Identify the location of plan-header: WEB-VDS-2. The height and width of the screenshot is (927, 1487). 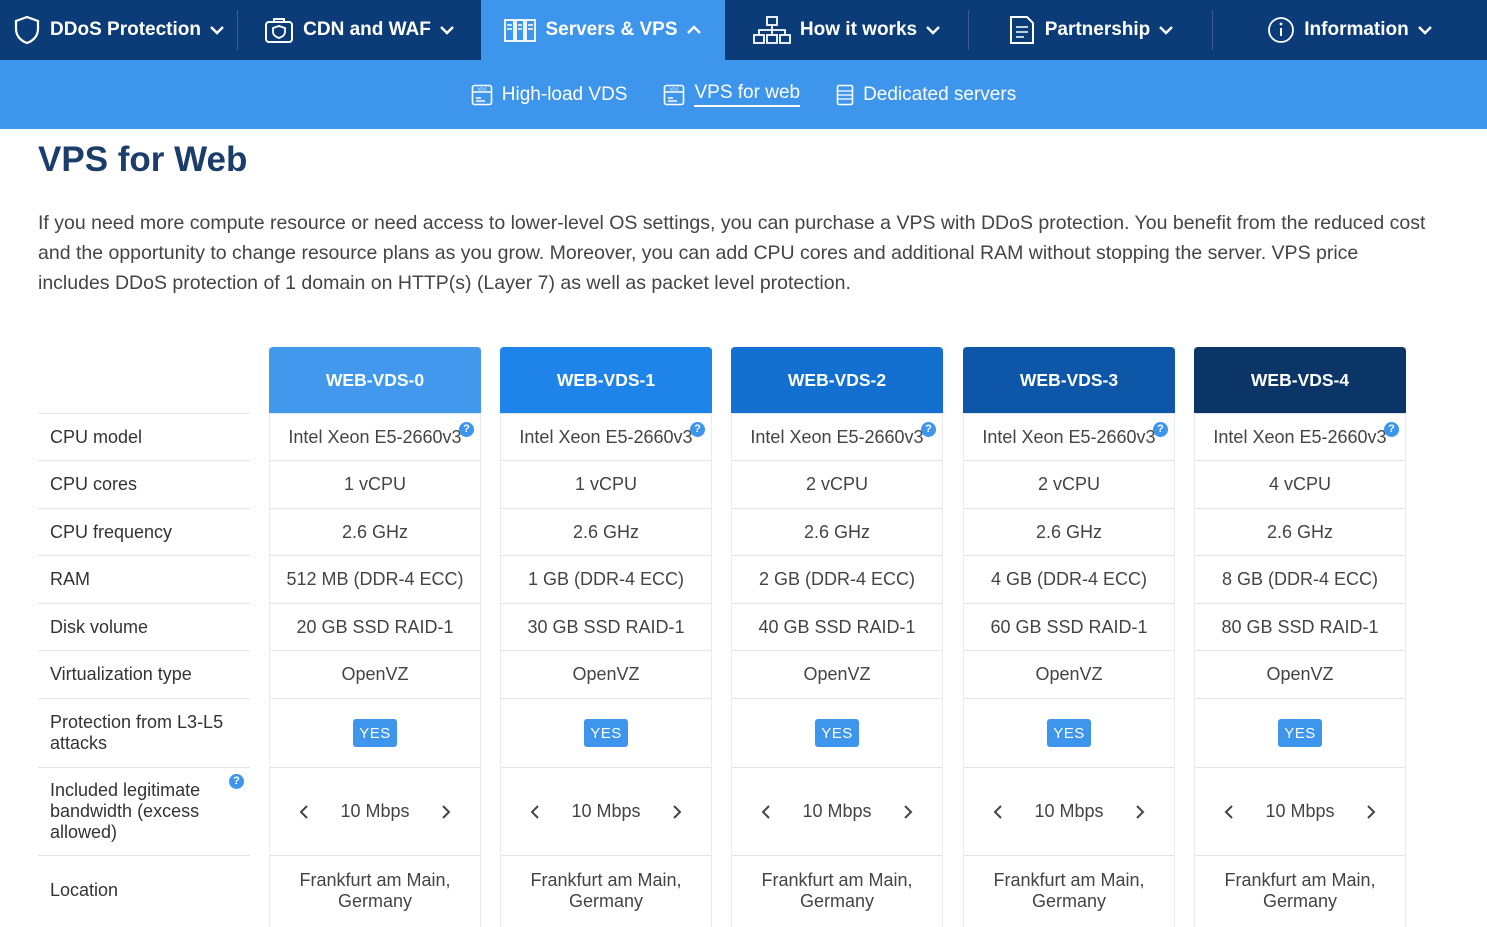
(837, 380).